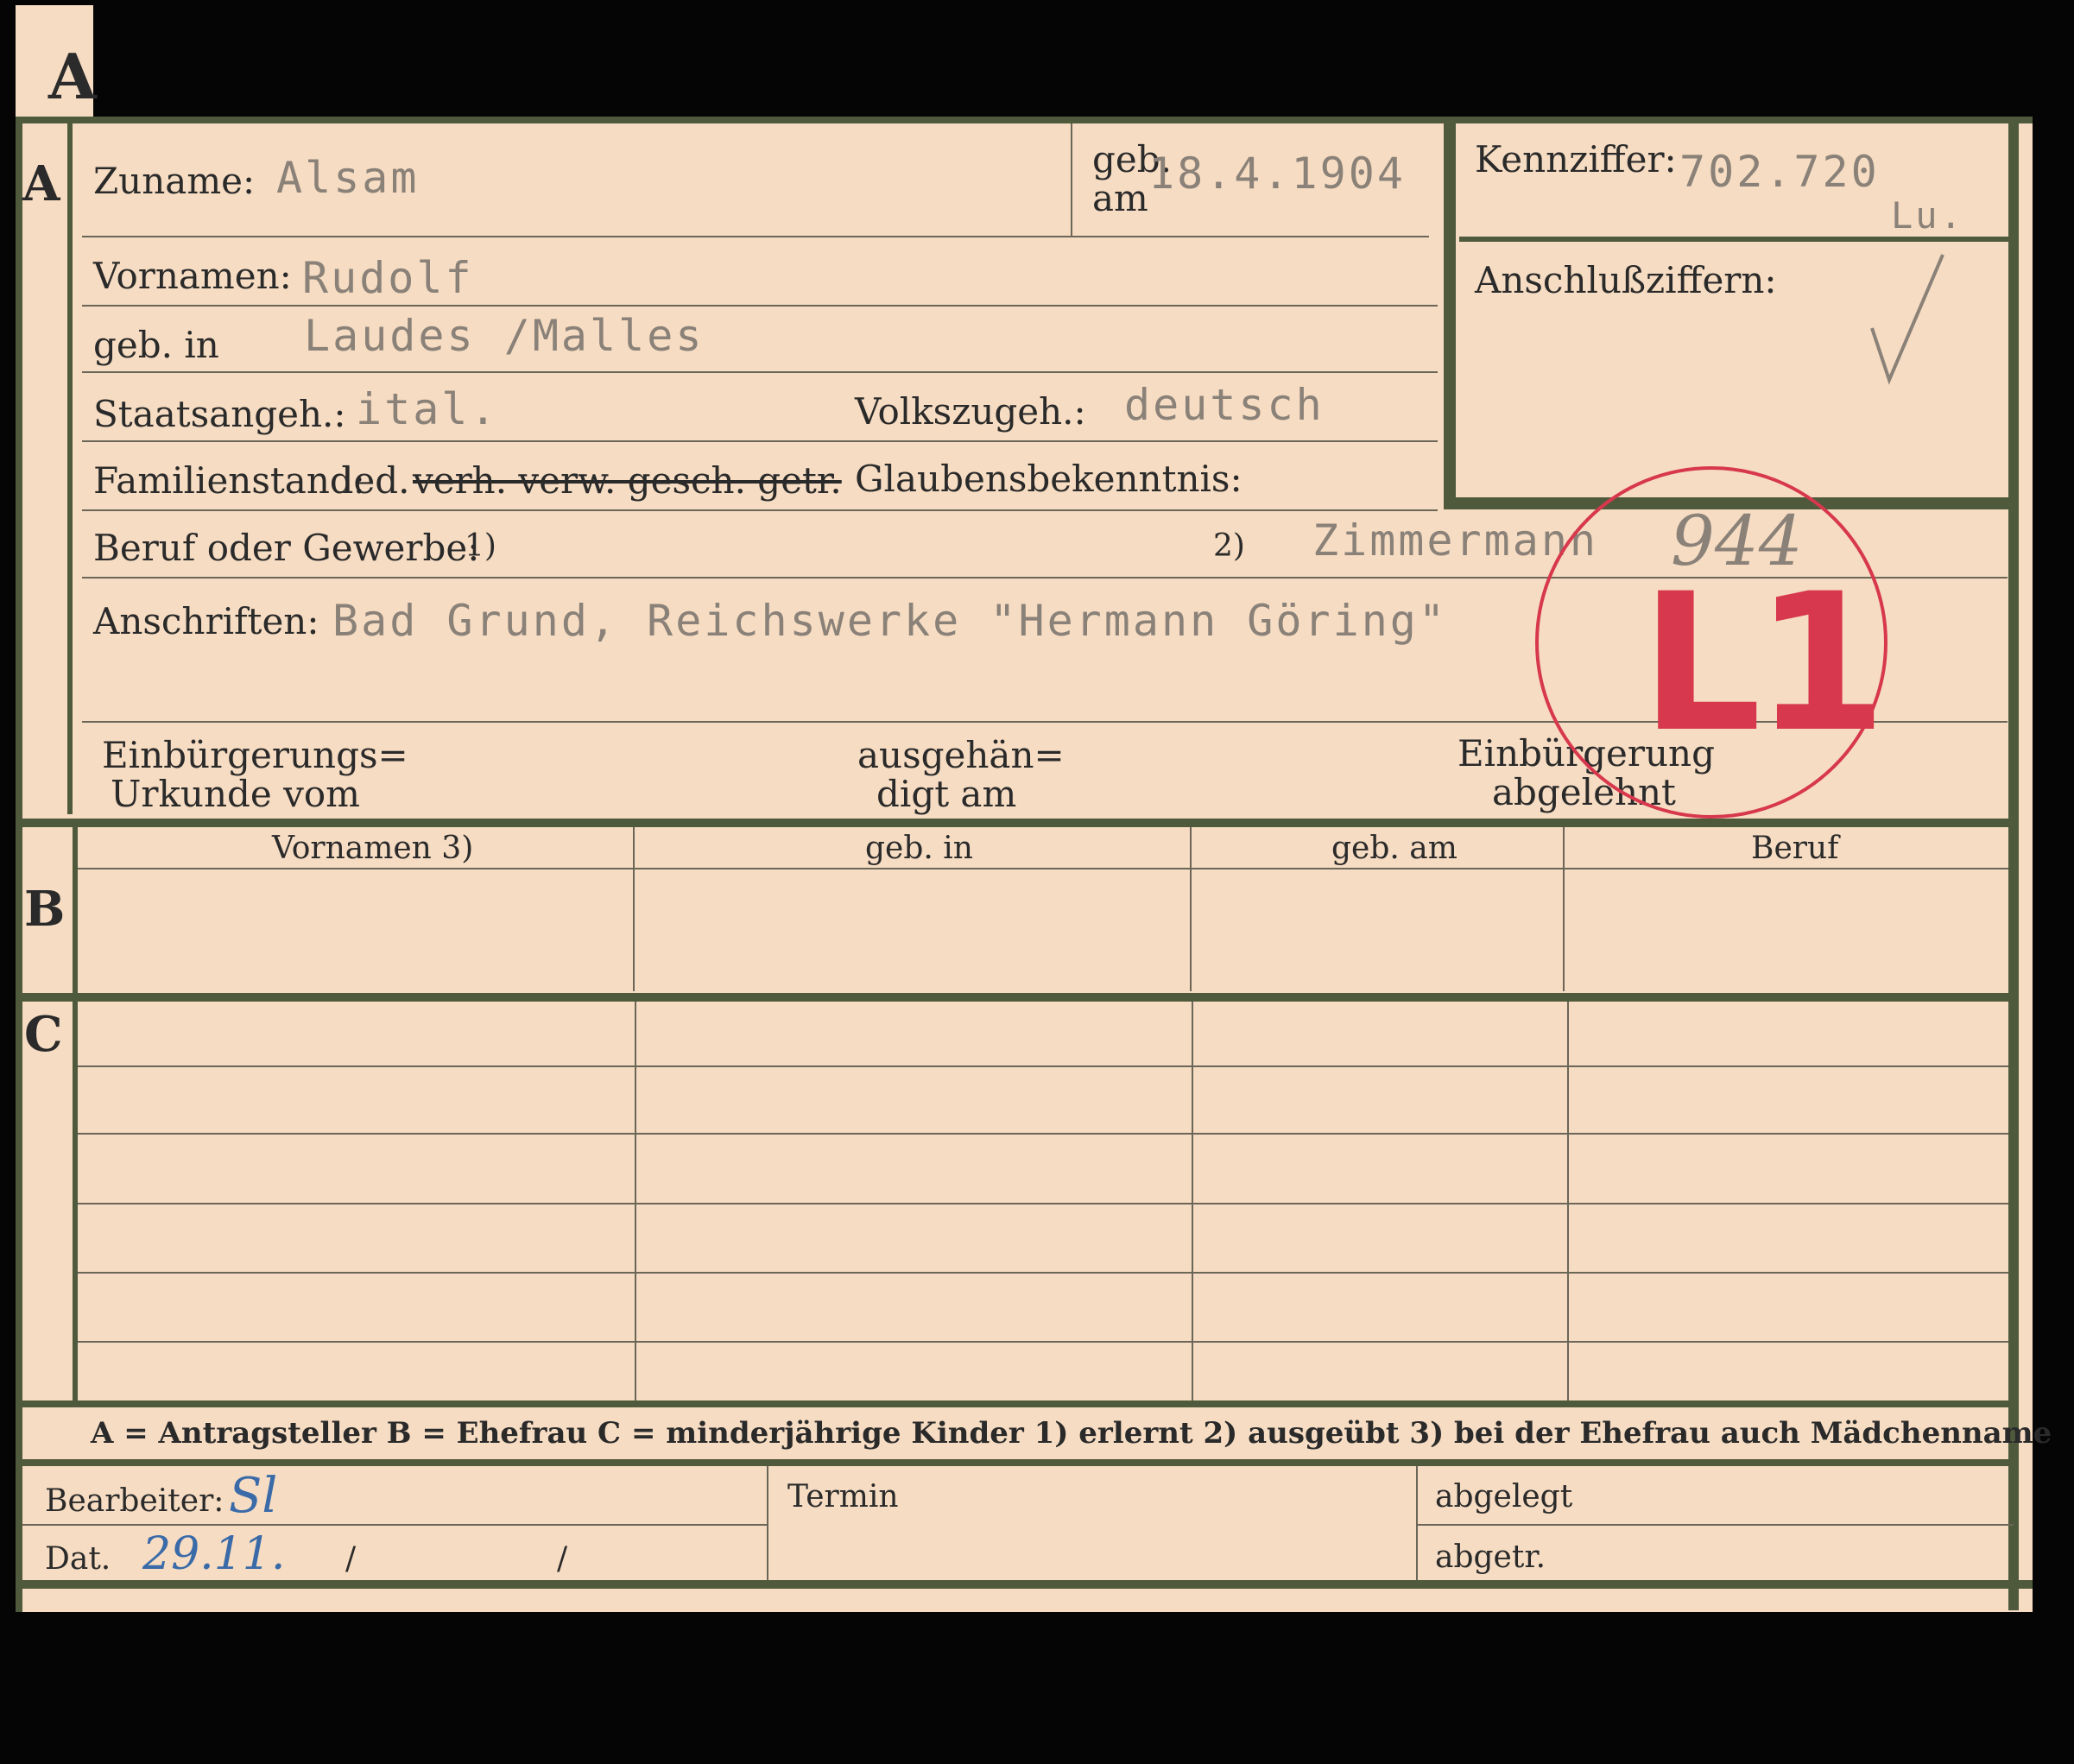 This screenshot has height=1764, width=2074. What do you see at coordinates (1277, 174) in the screenshot?
I see `value-geb-am: 18.4.1904` at bounding box center [1277, 174].